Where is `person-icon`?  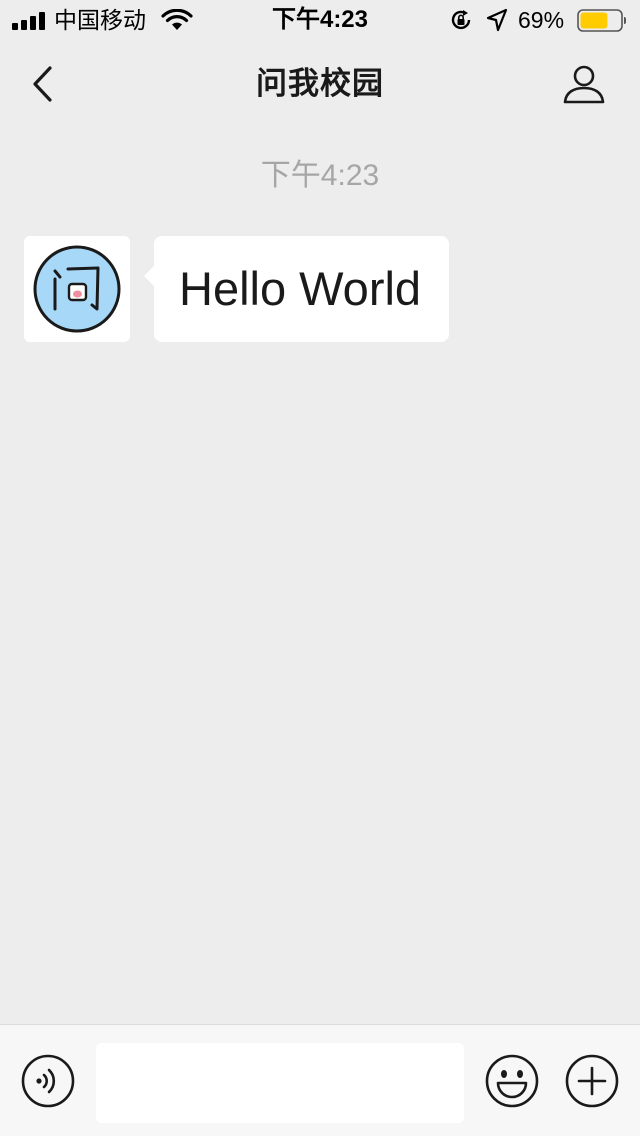 person-icon is located at coordinates (584, 84).